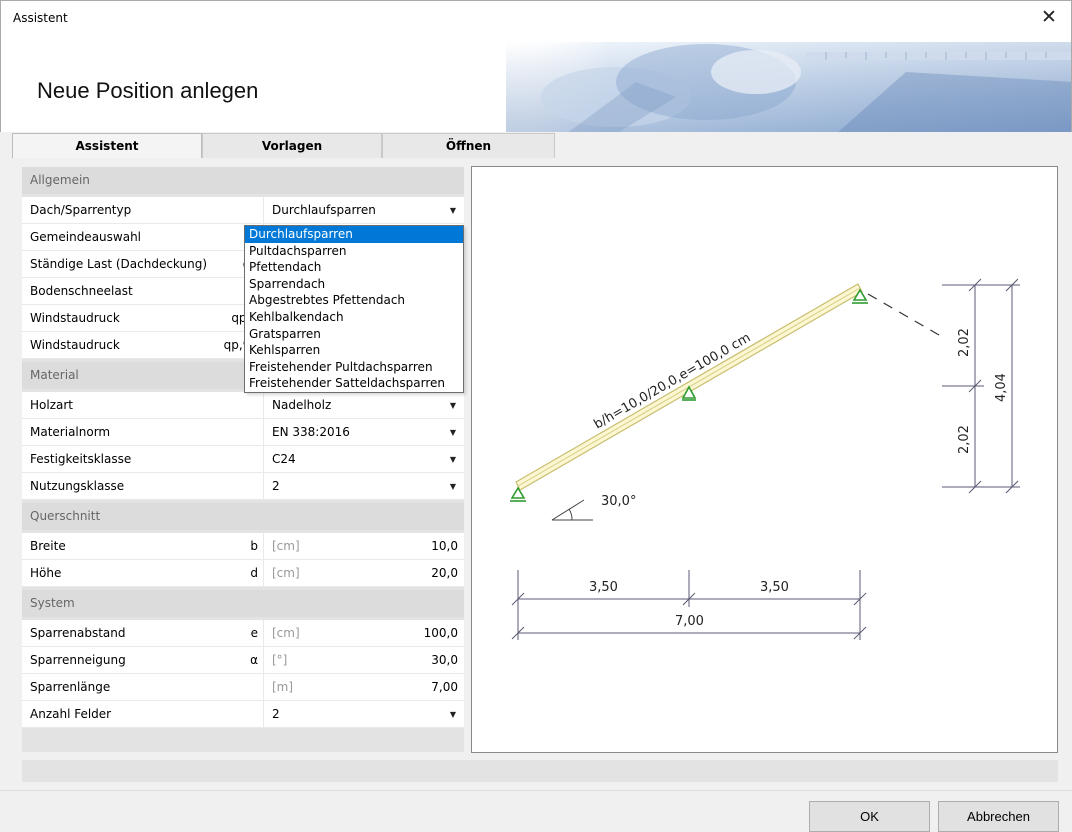  I want to click on row-nutzungsklasse: Nutzungsklasse 2 ▼, so click(243, 486).